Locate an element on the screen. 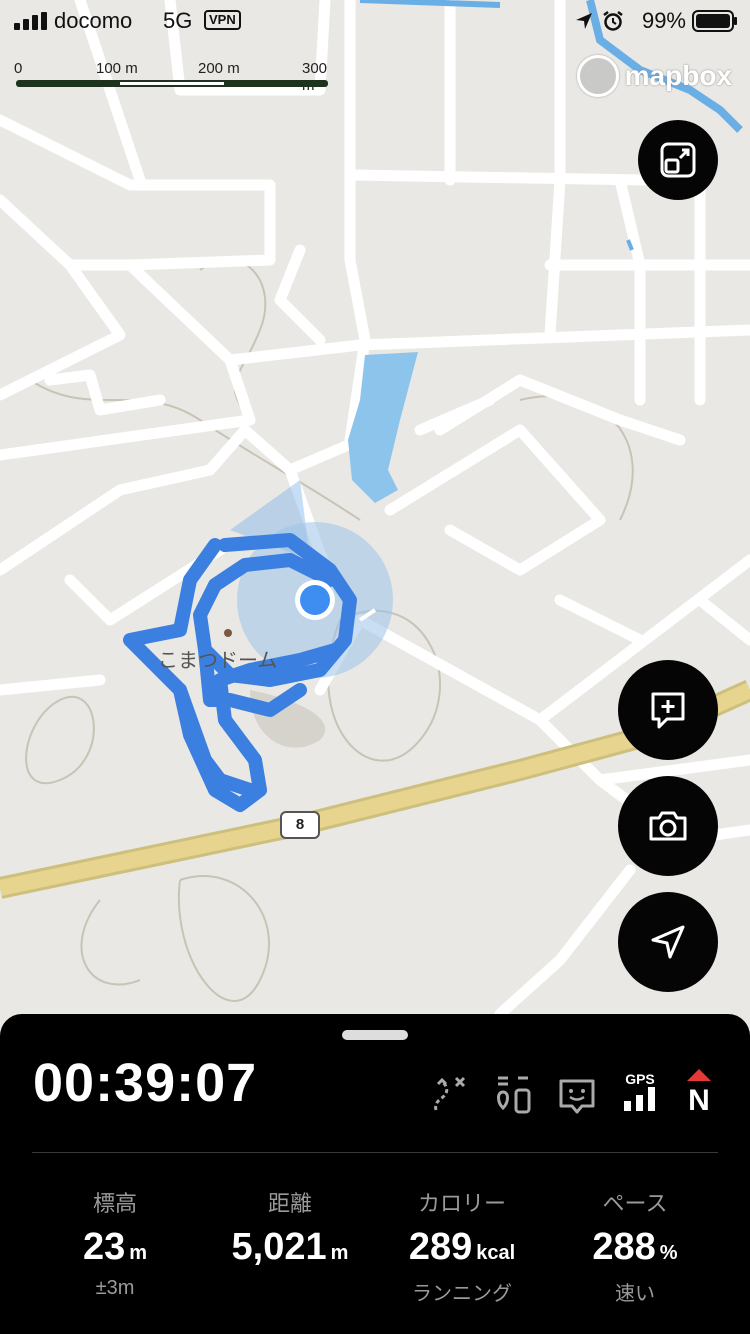 This screenshot has width=750, height=1334. expand-icon is located at coordinates (678, 160).